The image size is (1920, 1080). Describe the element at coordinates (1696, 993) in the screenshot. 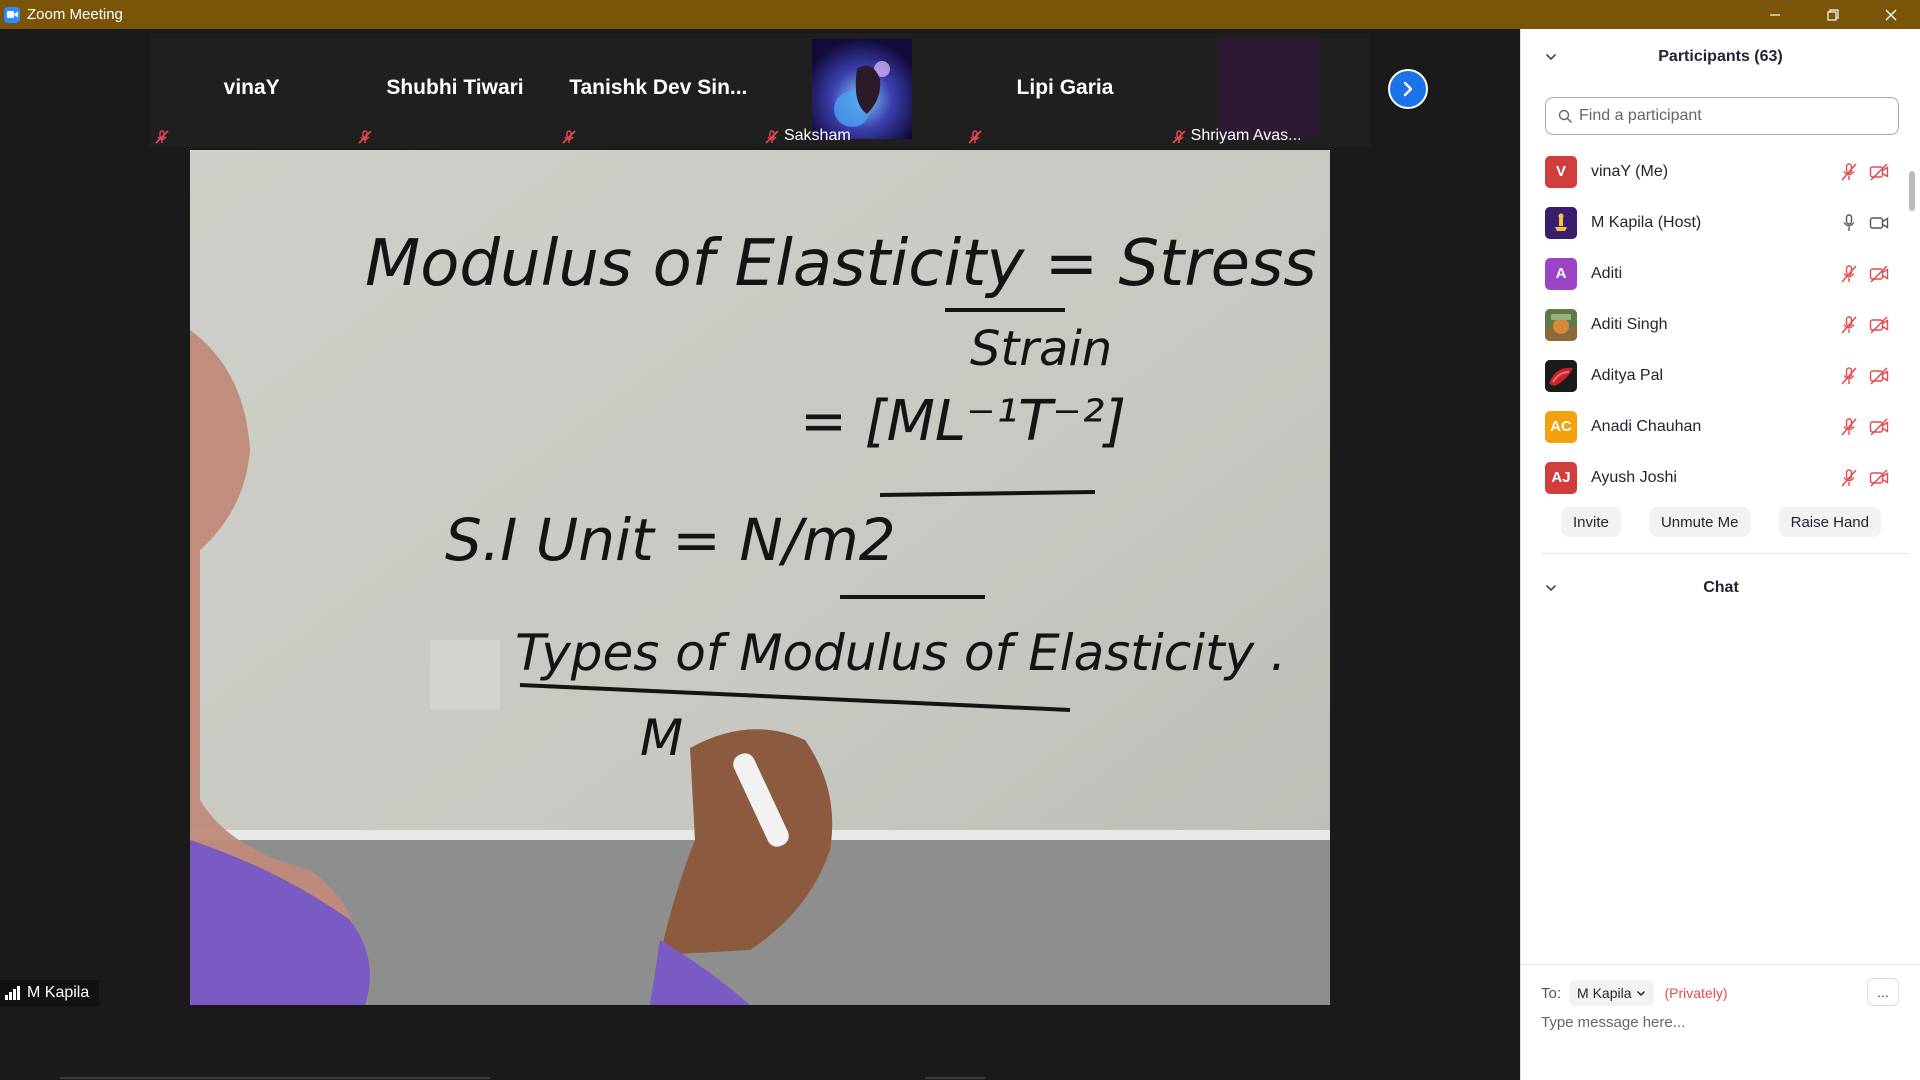

I see `privacy-label: (Privately)` at that location.